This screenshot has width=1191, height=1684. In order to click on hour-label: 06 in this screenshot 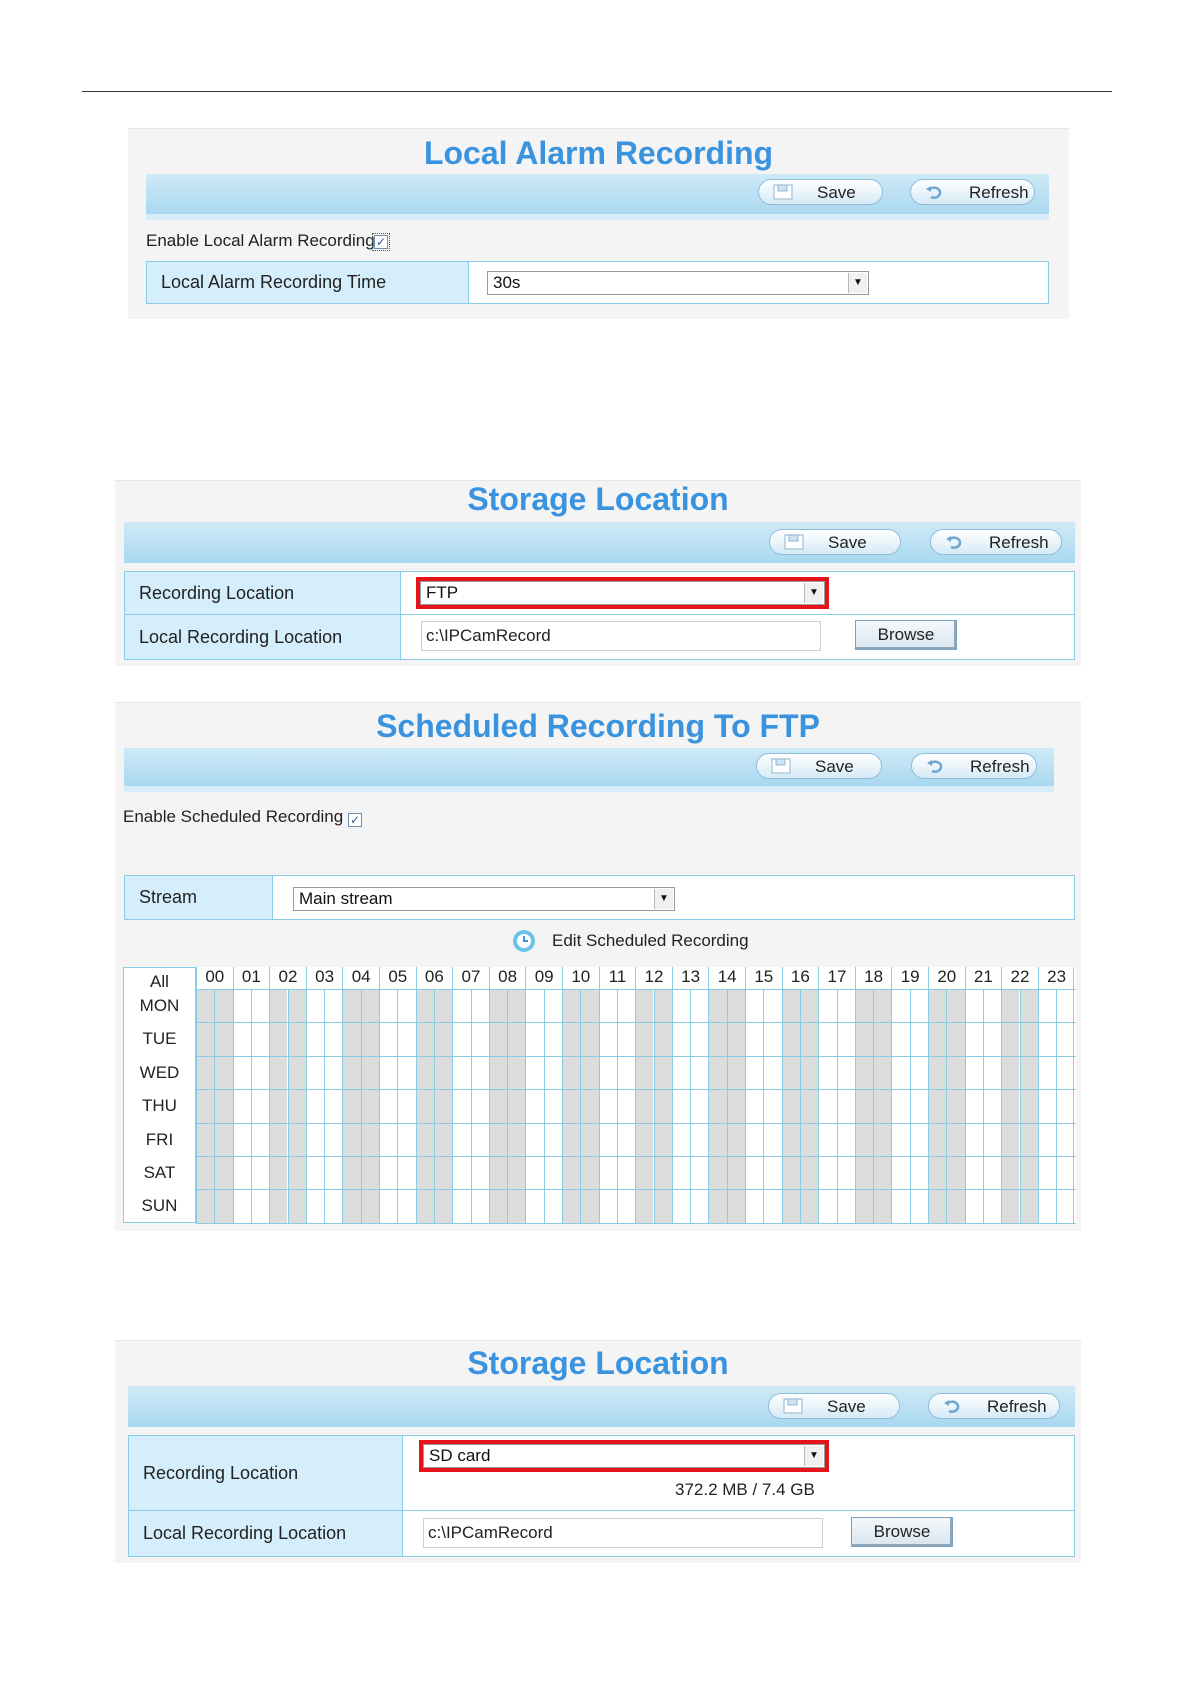, I will do `click(434, 978)`.